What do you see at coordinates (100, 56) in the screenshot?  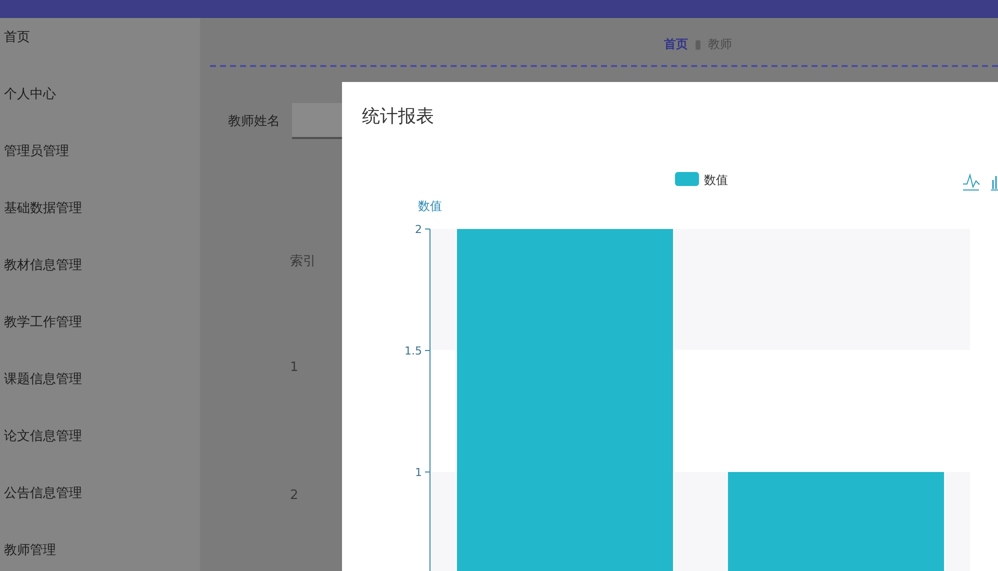 I see `sidebar-item: 首页` at bounding box center [100, 56].